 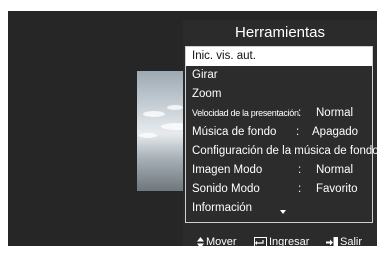 What do you see at coordinates (226, 189) in the screenshot?
I see `menu-item-label: Sonido Modo` at bounding box center [226, 189].